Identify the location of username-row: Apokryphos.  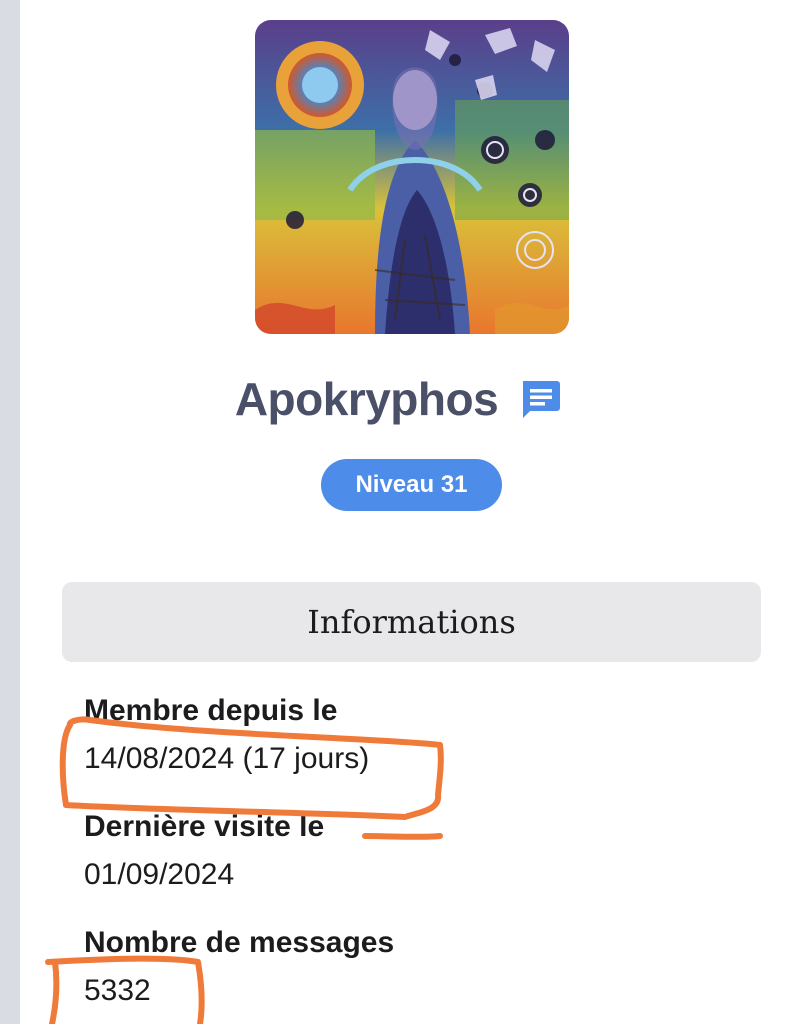
(398, 399).